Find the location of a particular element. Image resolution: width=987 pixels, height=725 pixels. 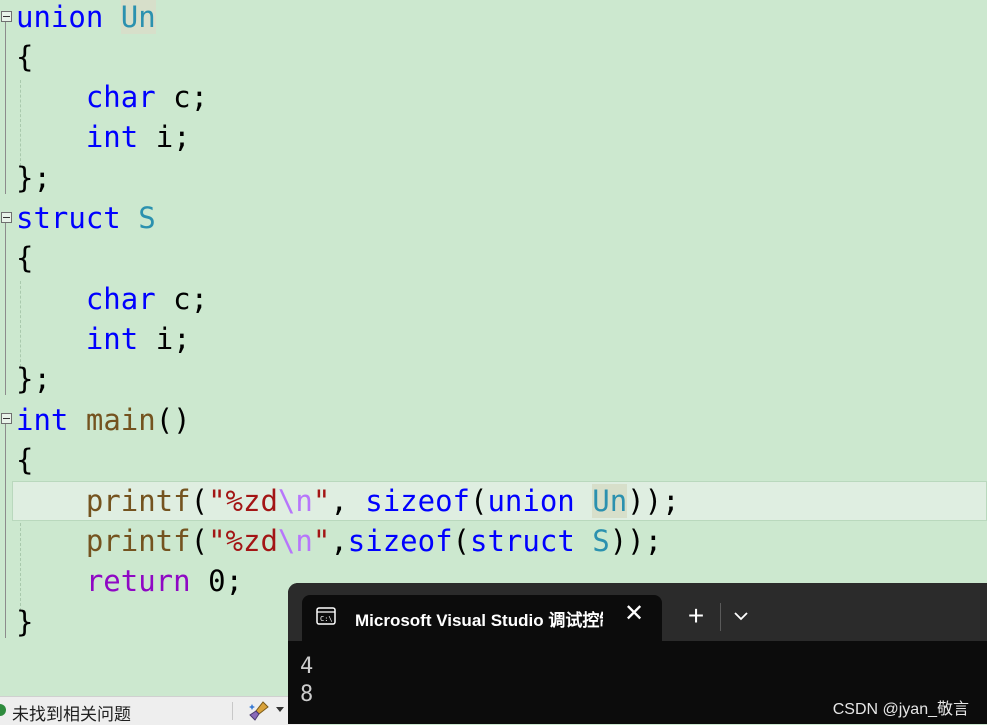

code-line-5: }; is located at coordinates (33, 178).